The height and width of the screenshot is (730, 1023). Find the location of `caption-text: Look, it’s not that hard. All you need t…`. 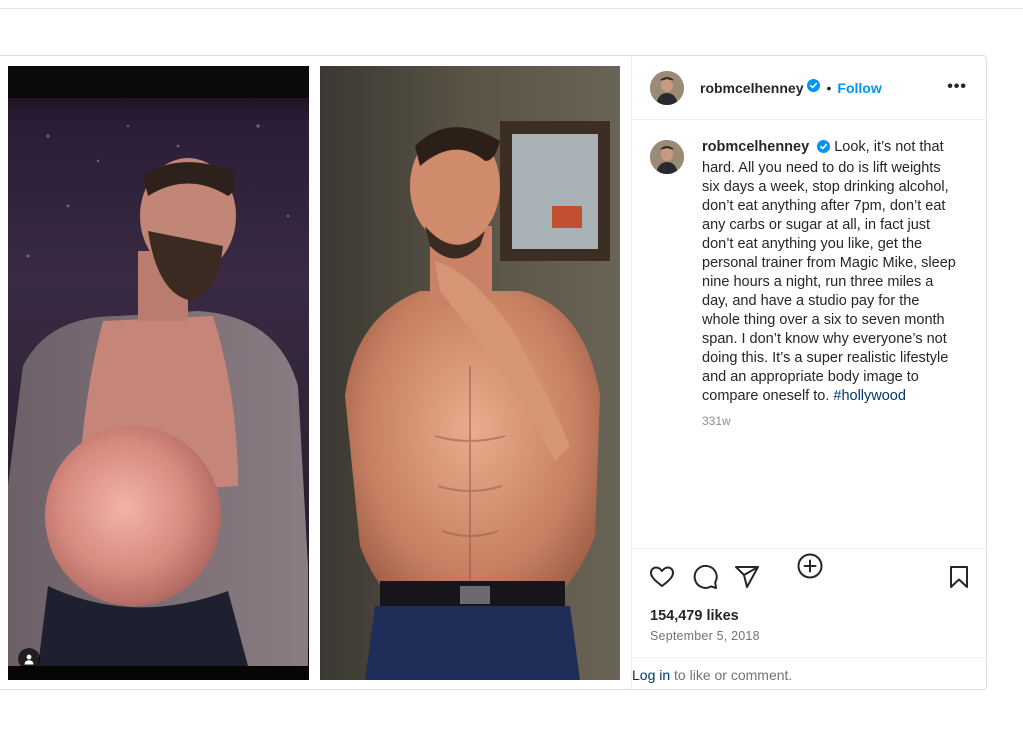

caption-text: Look, it’s not that hard. All you need t… is located at coordinates (829, 271).